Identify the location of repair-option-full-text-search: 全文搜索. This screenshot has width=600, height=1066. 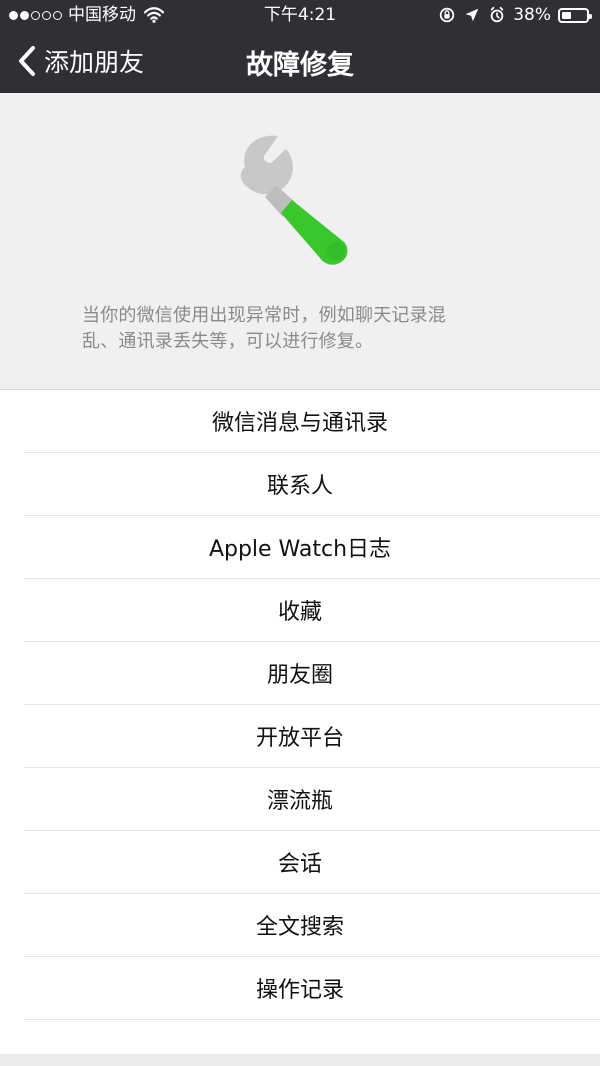
(312, 925).